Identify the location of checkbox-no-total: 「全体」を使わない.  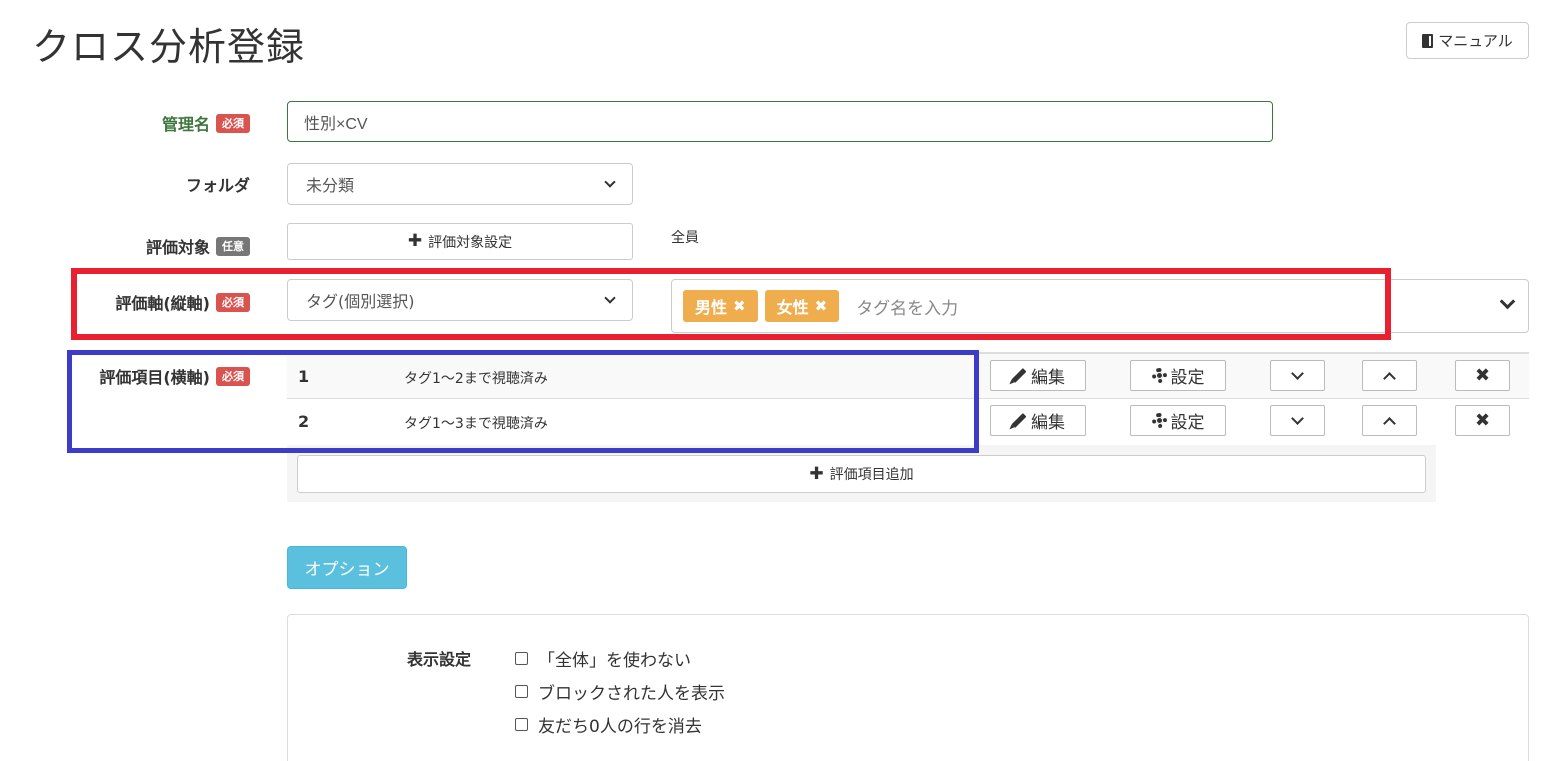
(603, 658).